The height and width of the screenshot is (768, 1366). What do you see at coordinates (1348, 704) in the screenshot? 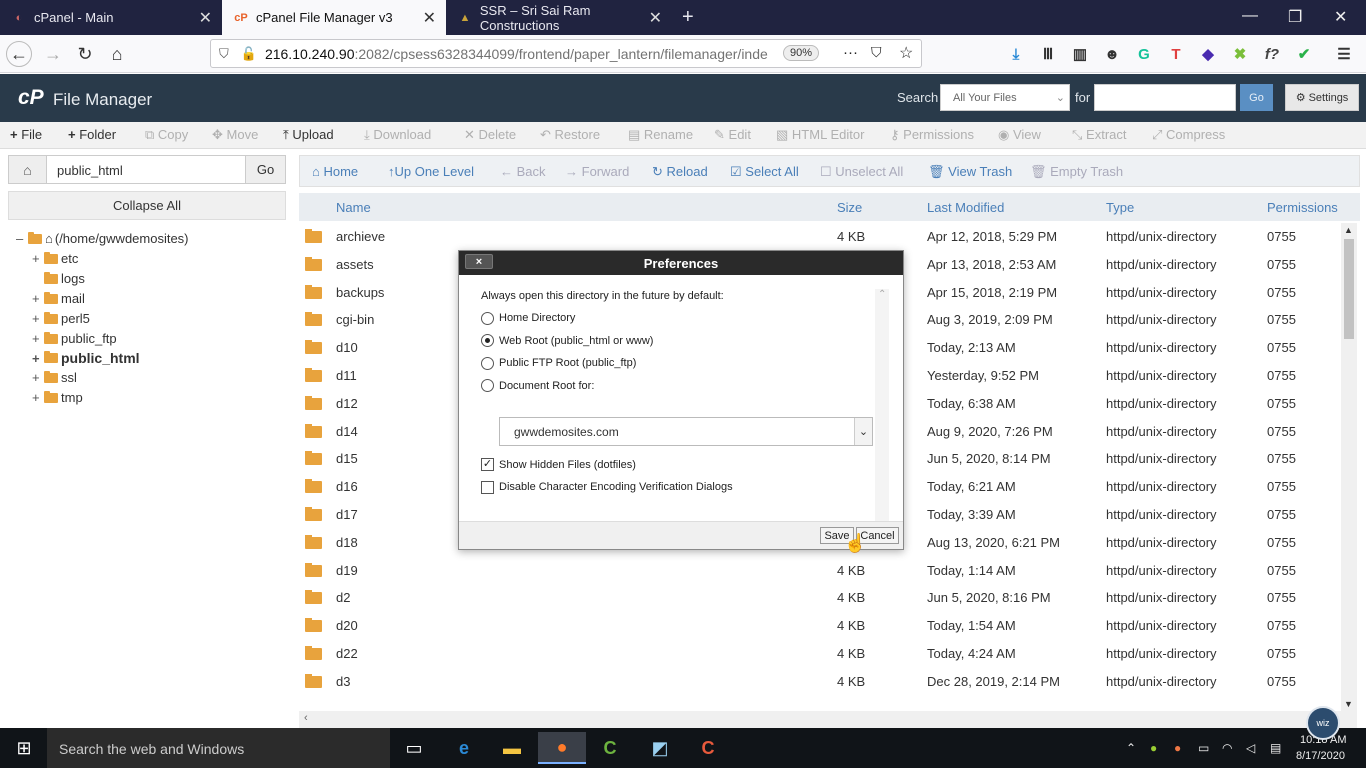
I see `scroll-down-icon: ▼` at bounding box center [1348, 704].